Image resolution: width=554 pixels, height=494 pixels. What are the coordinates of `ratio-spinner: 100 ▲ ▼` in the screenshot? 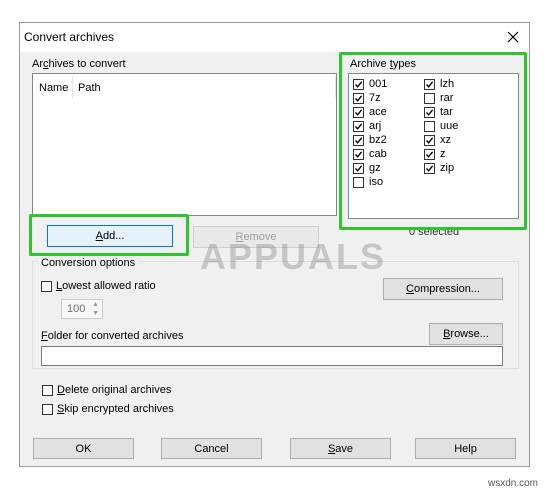 It's located at (82, 309).